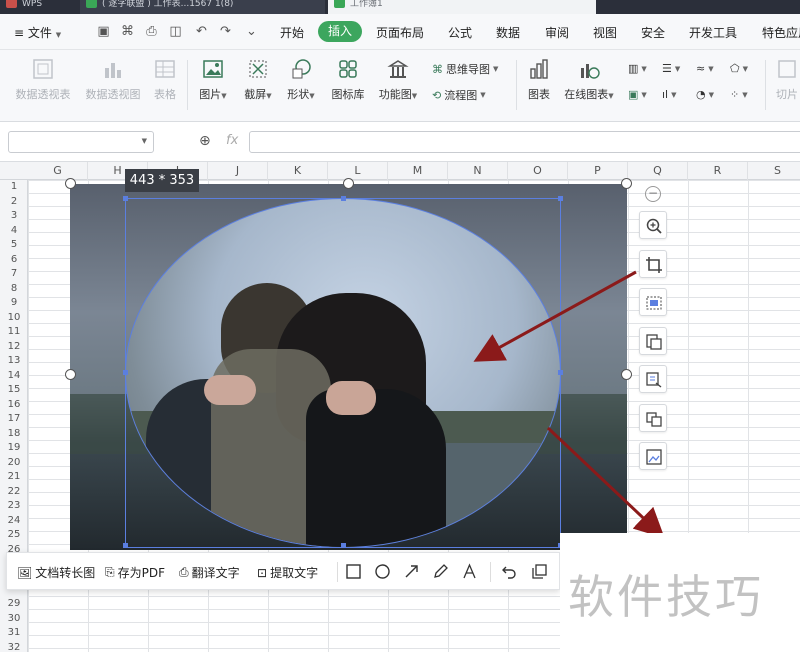  I want to click on function-chart-button: 功能图▼, so click(398, 80).